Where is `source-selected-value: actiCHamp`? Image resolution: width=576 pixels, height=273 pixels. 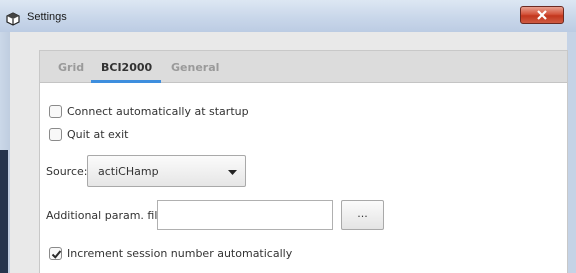
source-selected-value: actiCHamp is located at coordinates (128, 171).